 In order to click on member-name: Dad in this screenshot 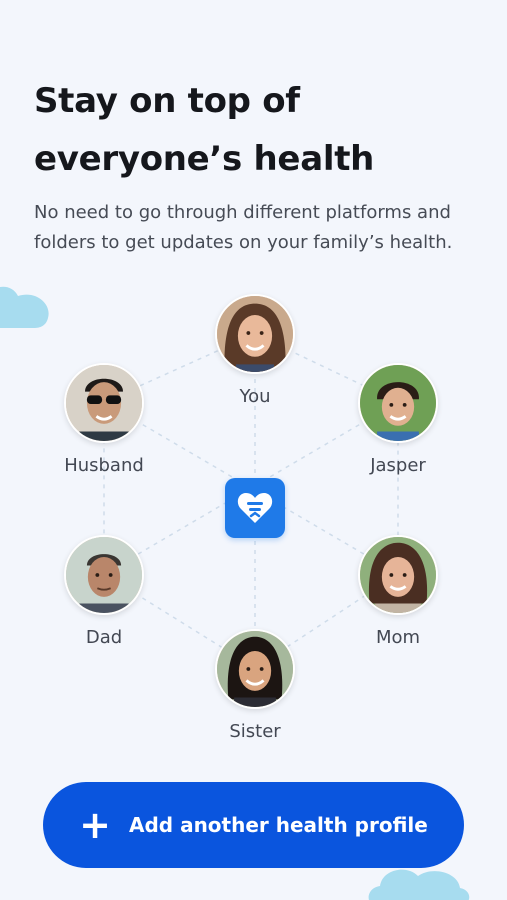, I will do `click(104, 637)`.